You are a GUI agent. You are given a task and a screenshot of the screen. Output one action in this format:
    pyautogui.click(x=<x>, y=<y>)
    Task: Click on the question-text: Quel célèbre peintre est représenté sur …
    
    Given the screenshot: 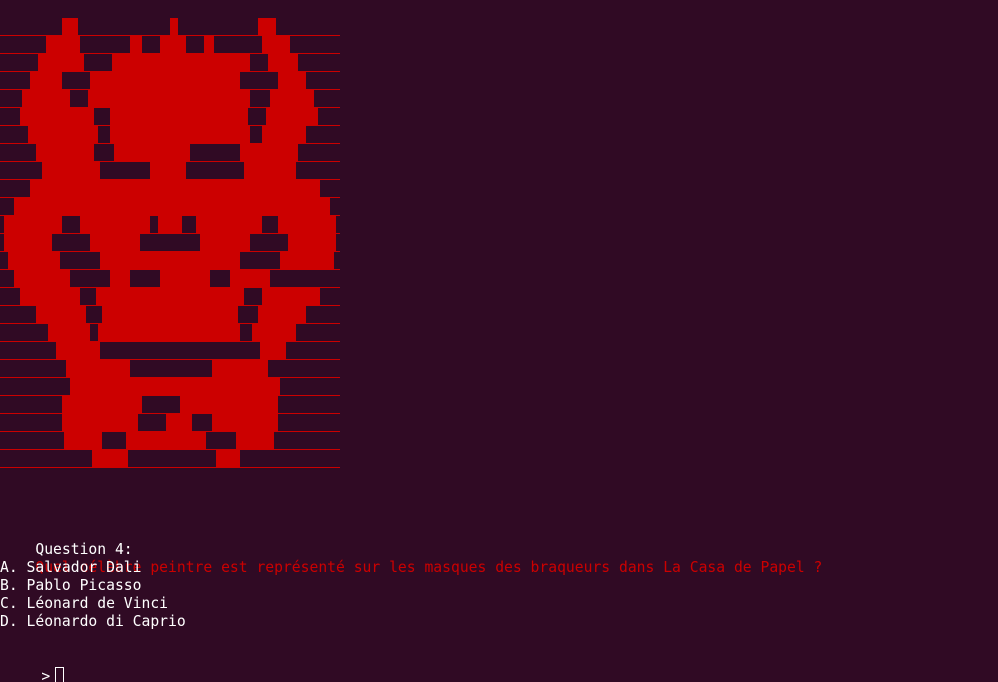 What is the action you would take?
    pyautogui.click(x=429, y=567)
    